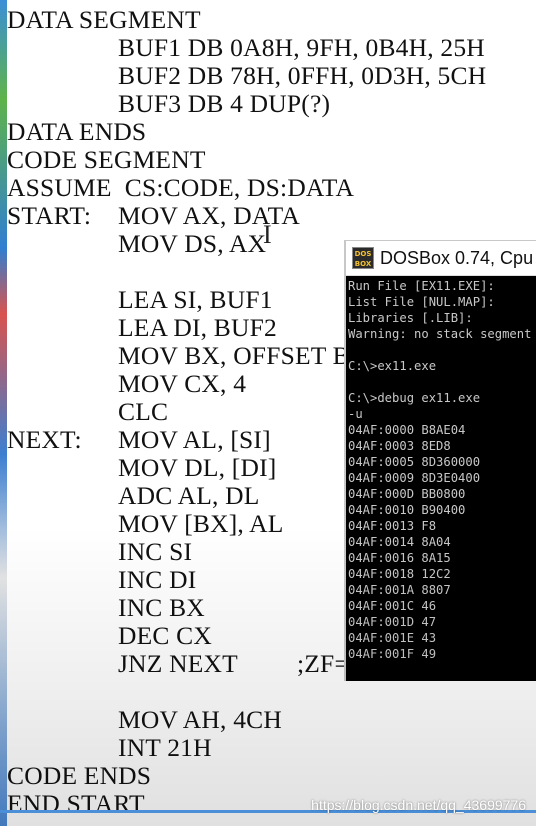 Image resolution: width=536 pixels, height=826 pixels. Describe the element at coordinates (3, 413) in the screenshot. I see `desktop-edge-strip` at that location.